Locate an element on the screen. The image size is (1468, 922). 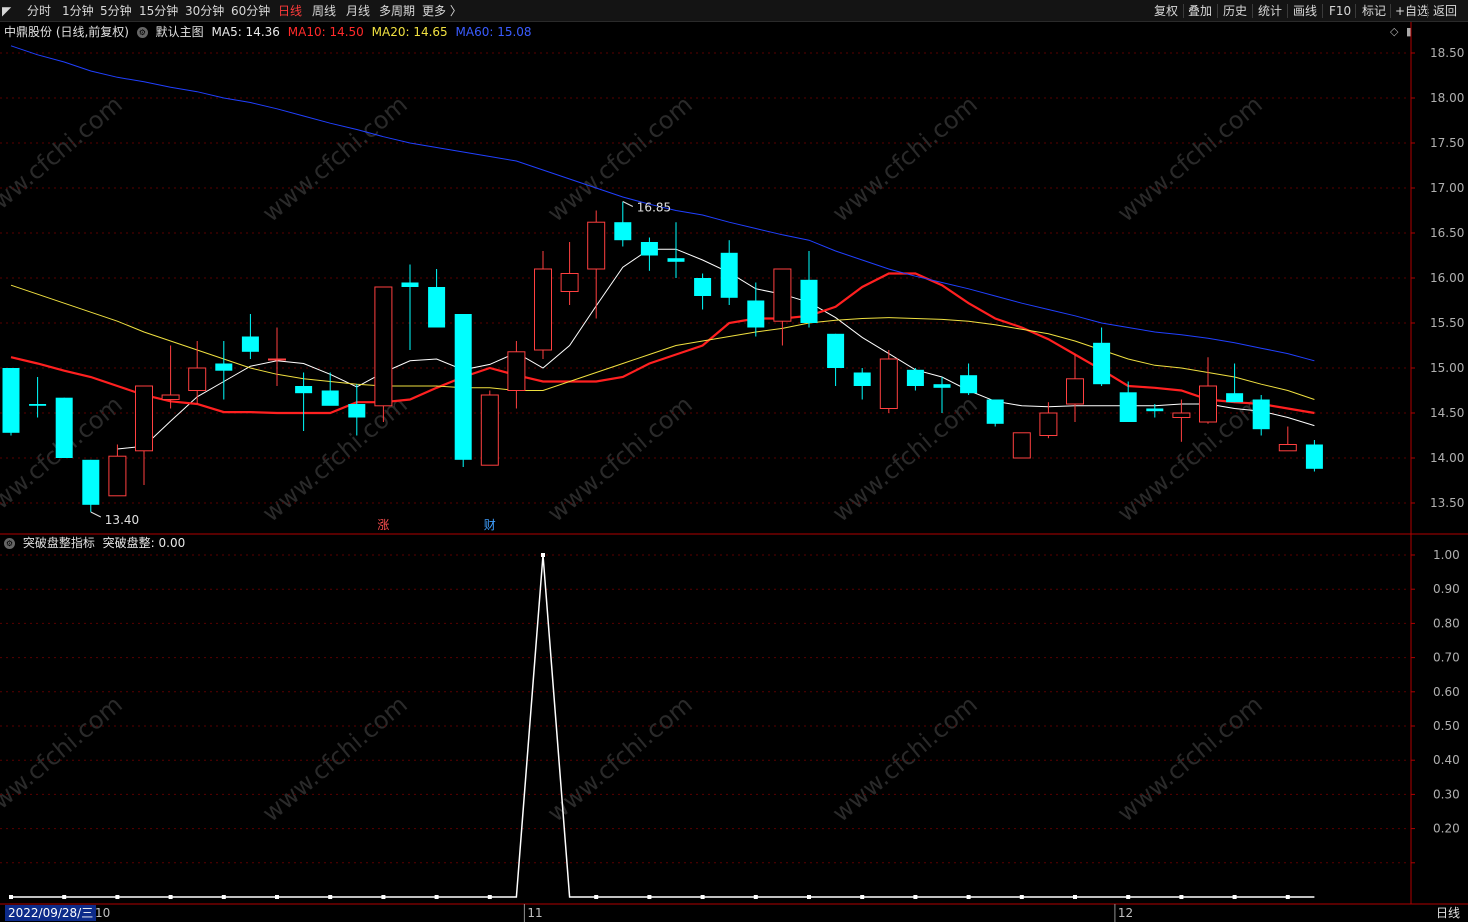
period-label: 日线 is located at coordinates (1447, 913).